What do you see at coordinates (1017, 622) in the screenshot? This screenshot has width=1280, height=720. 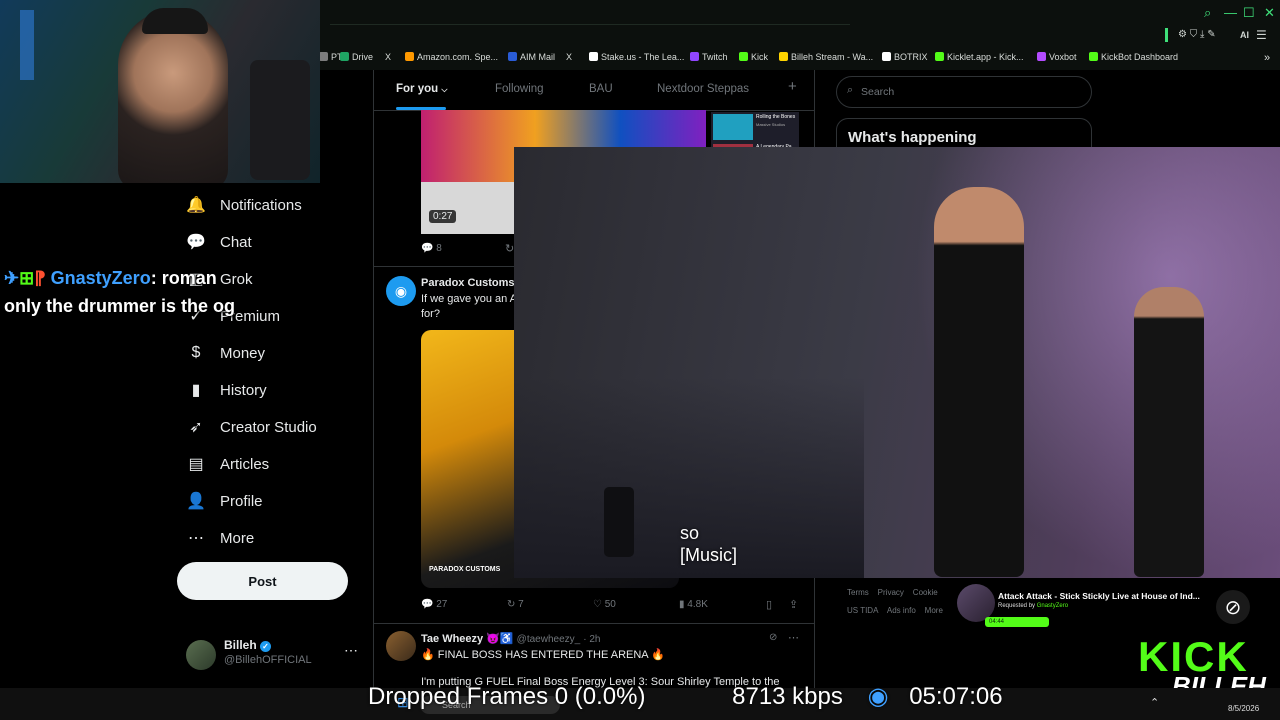 I see `song-time-badge: 04:44` at bounding box center [1017, 622].